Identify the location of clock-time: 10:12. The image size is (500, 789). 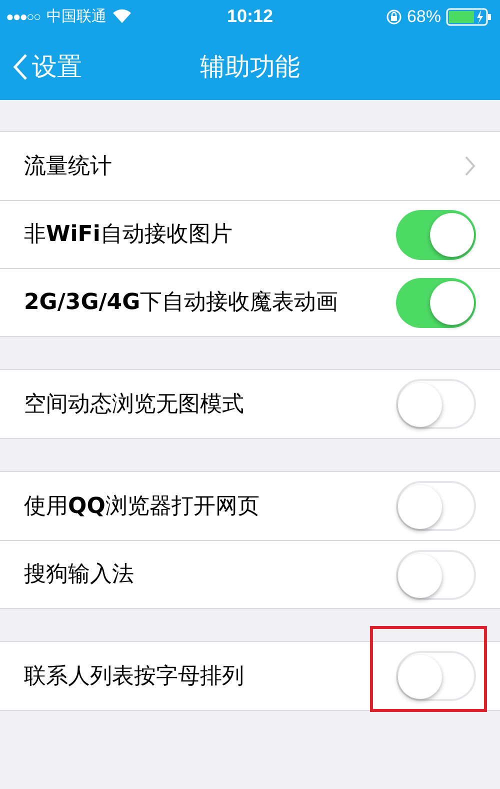
(250, 16).